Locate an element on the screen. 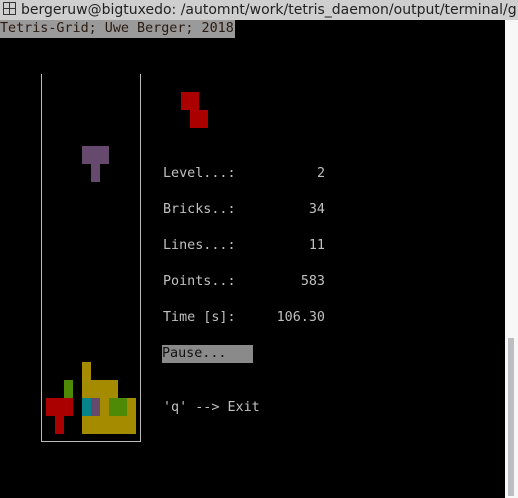  scrollbar is located at coordinates (511, 259).